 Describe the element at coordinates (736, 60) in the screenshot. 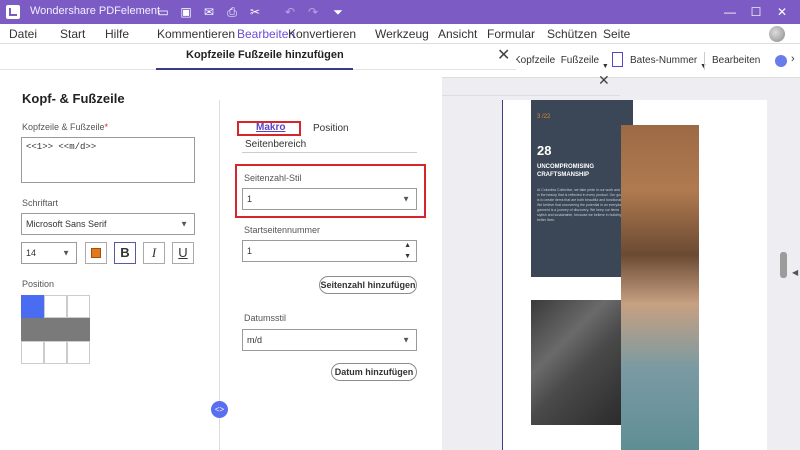

I see `edit-button: Bearbeiten` at that location.